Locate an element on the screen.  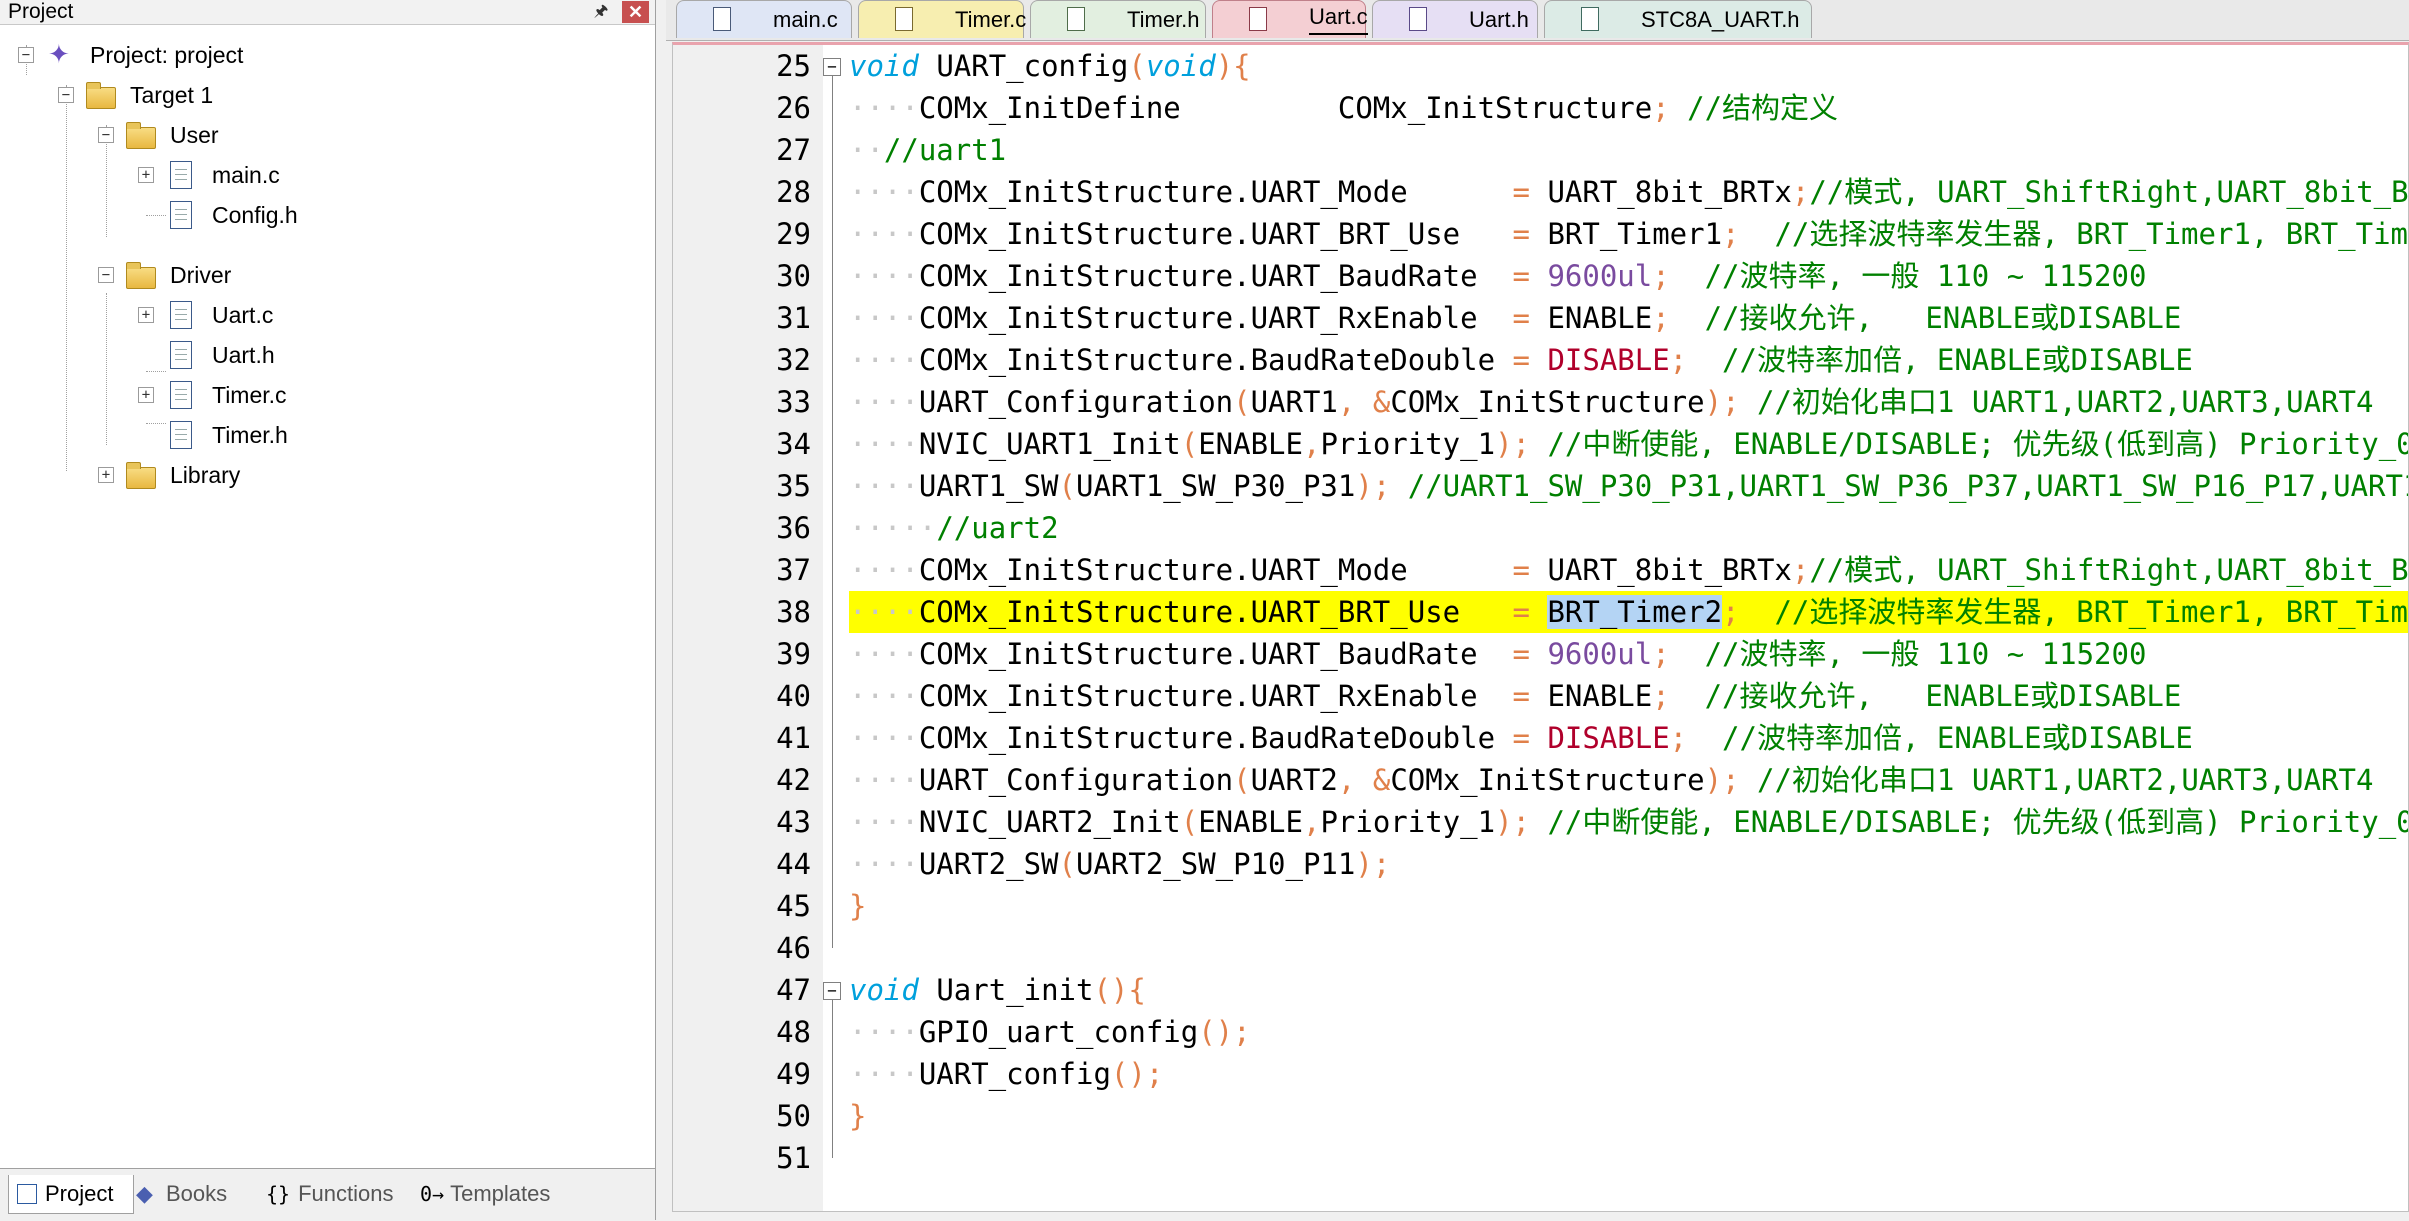
tab-stc8a-uart-h: STC8A_UART.h is located at coordinates (1678, 19).